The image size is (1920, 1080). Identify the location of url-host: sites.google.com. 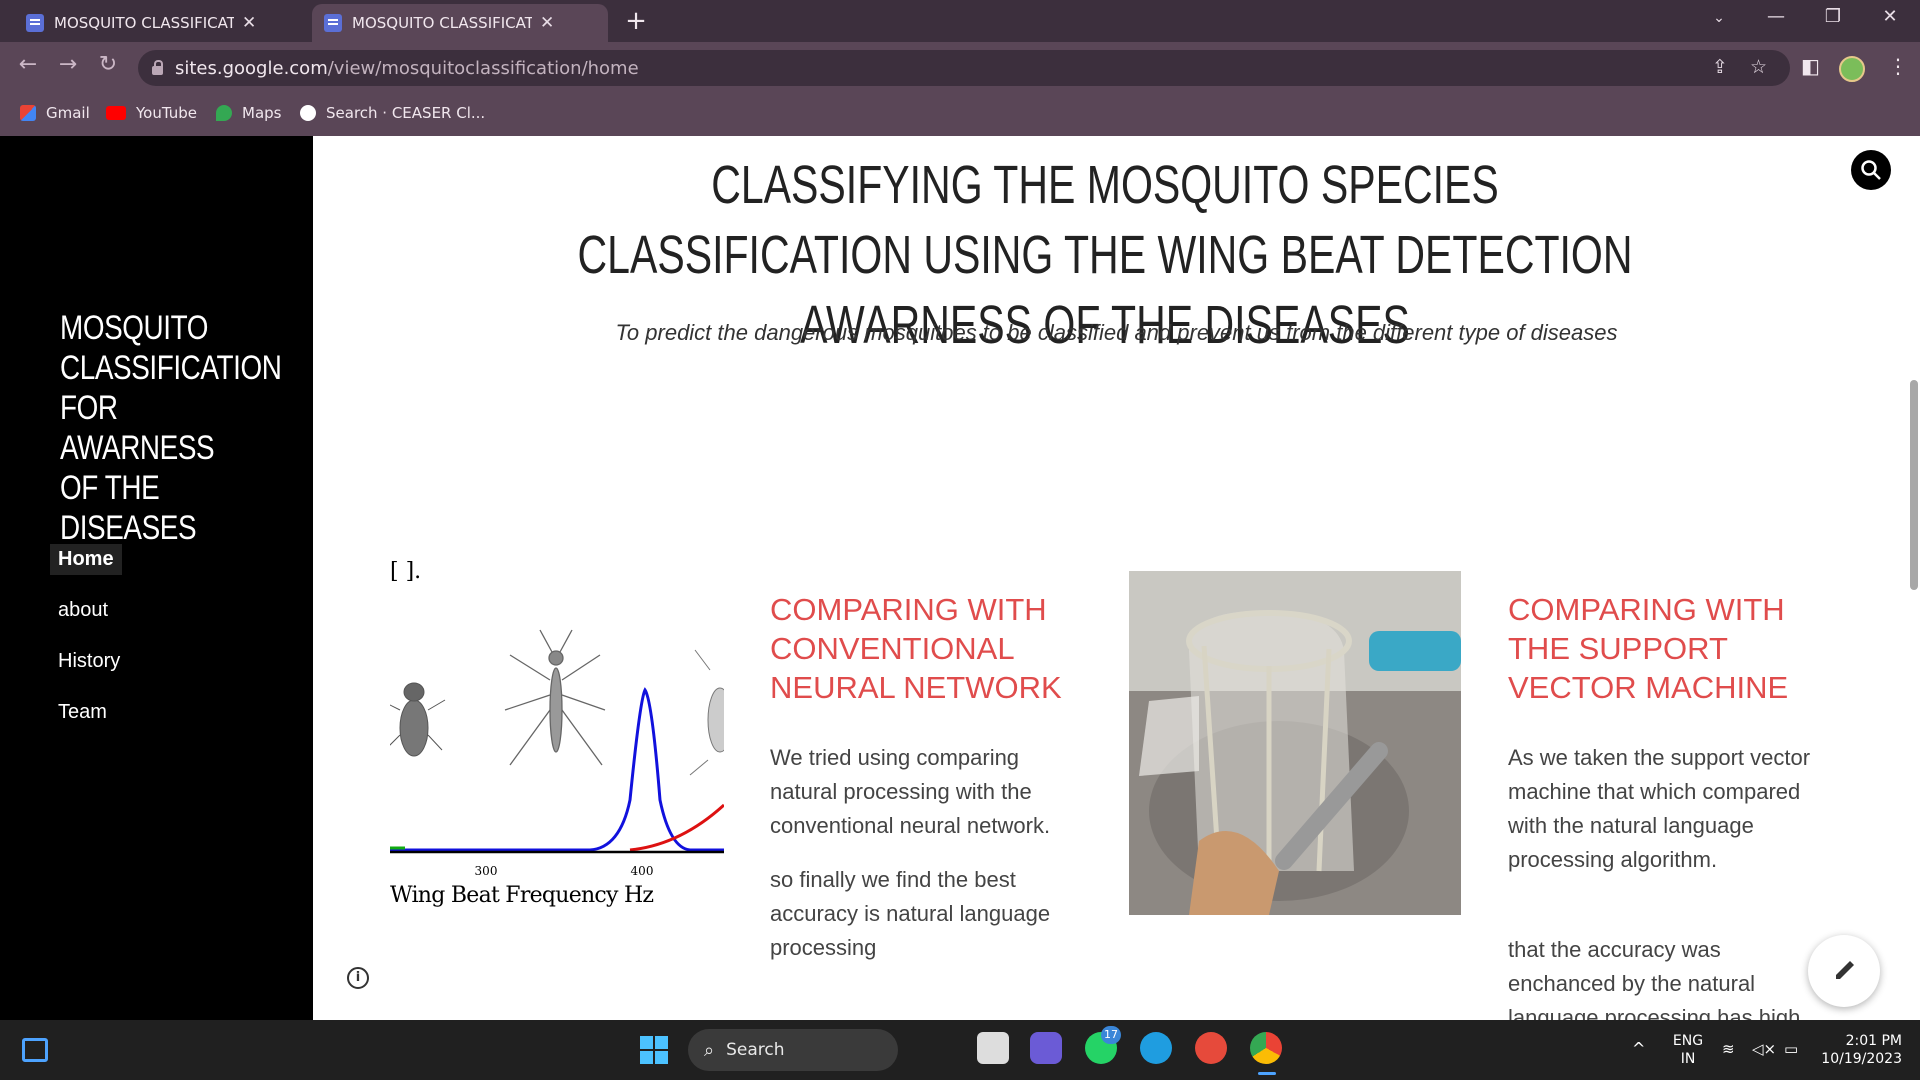
(251, 68).